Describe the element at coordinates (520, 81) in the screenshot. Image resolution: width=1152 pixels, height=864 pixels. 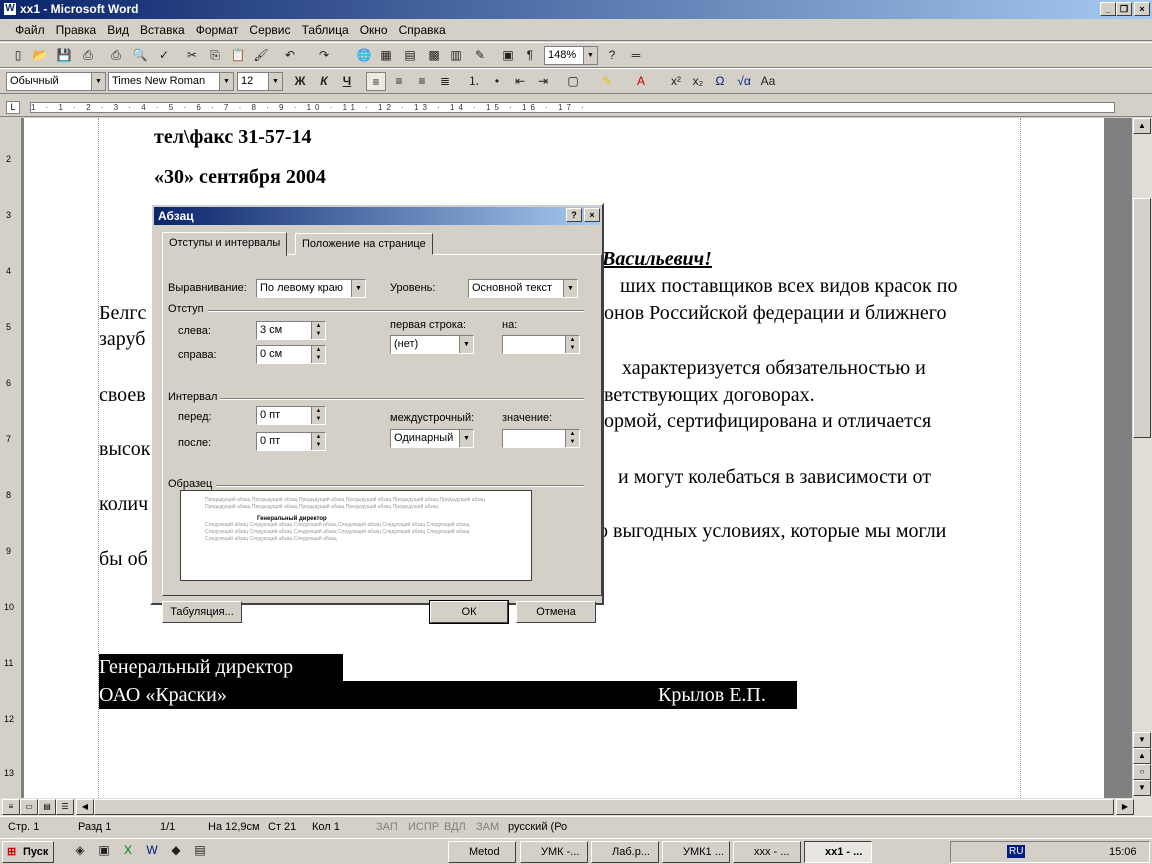
I see `decrease-indent-icon: ⇤` at that location.